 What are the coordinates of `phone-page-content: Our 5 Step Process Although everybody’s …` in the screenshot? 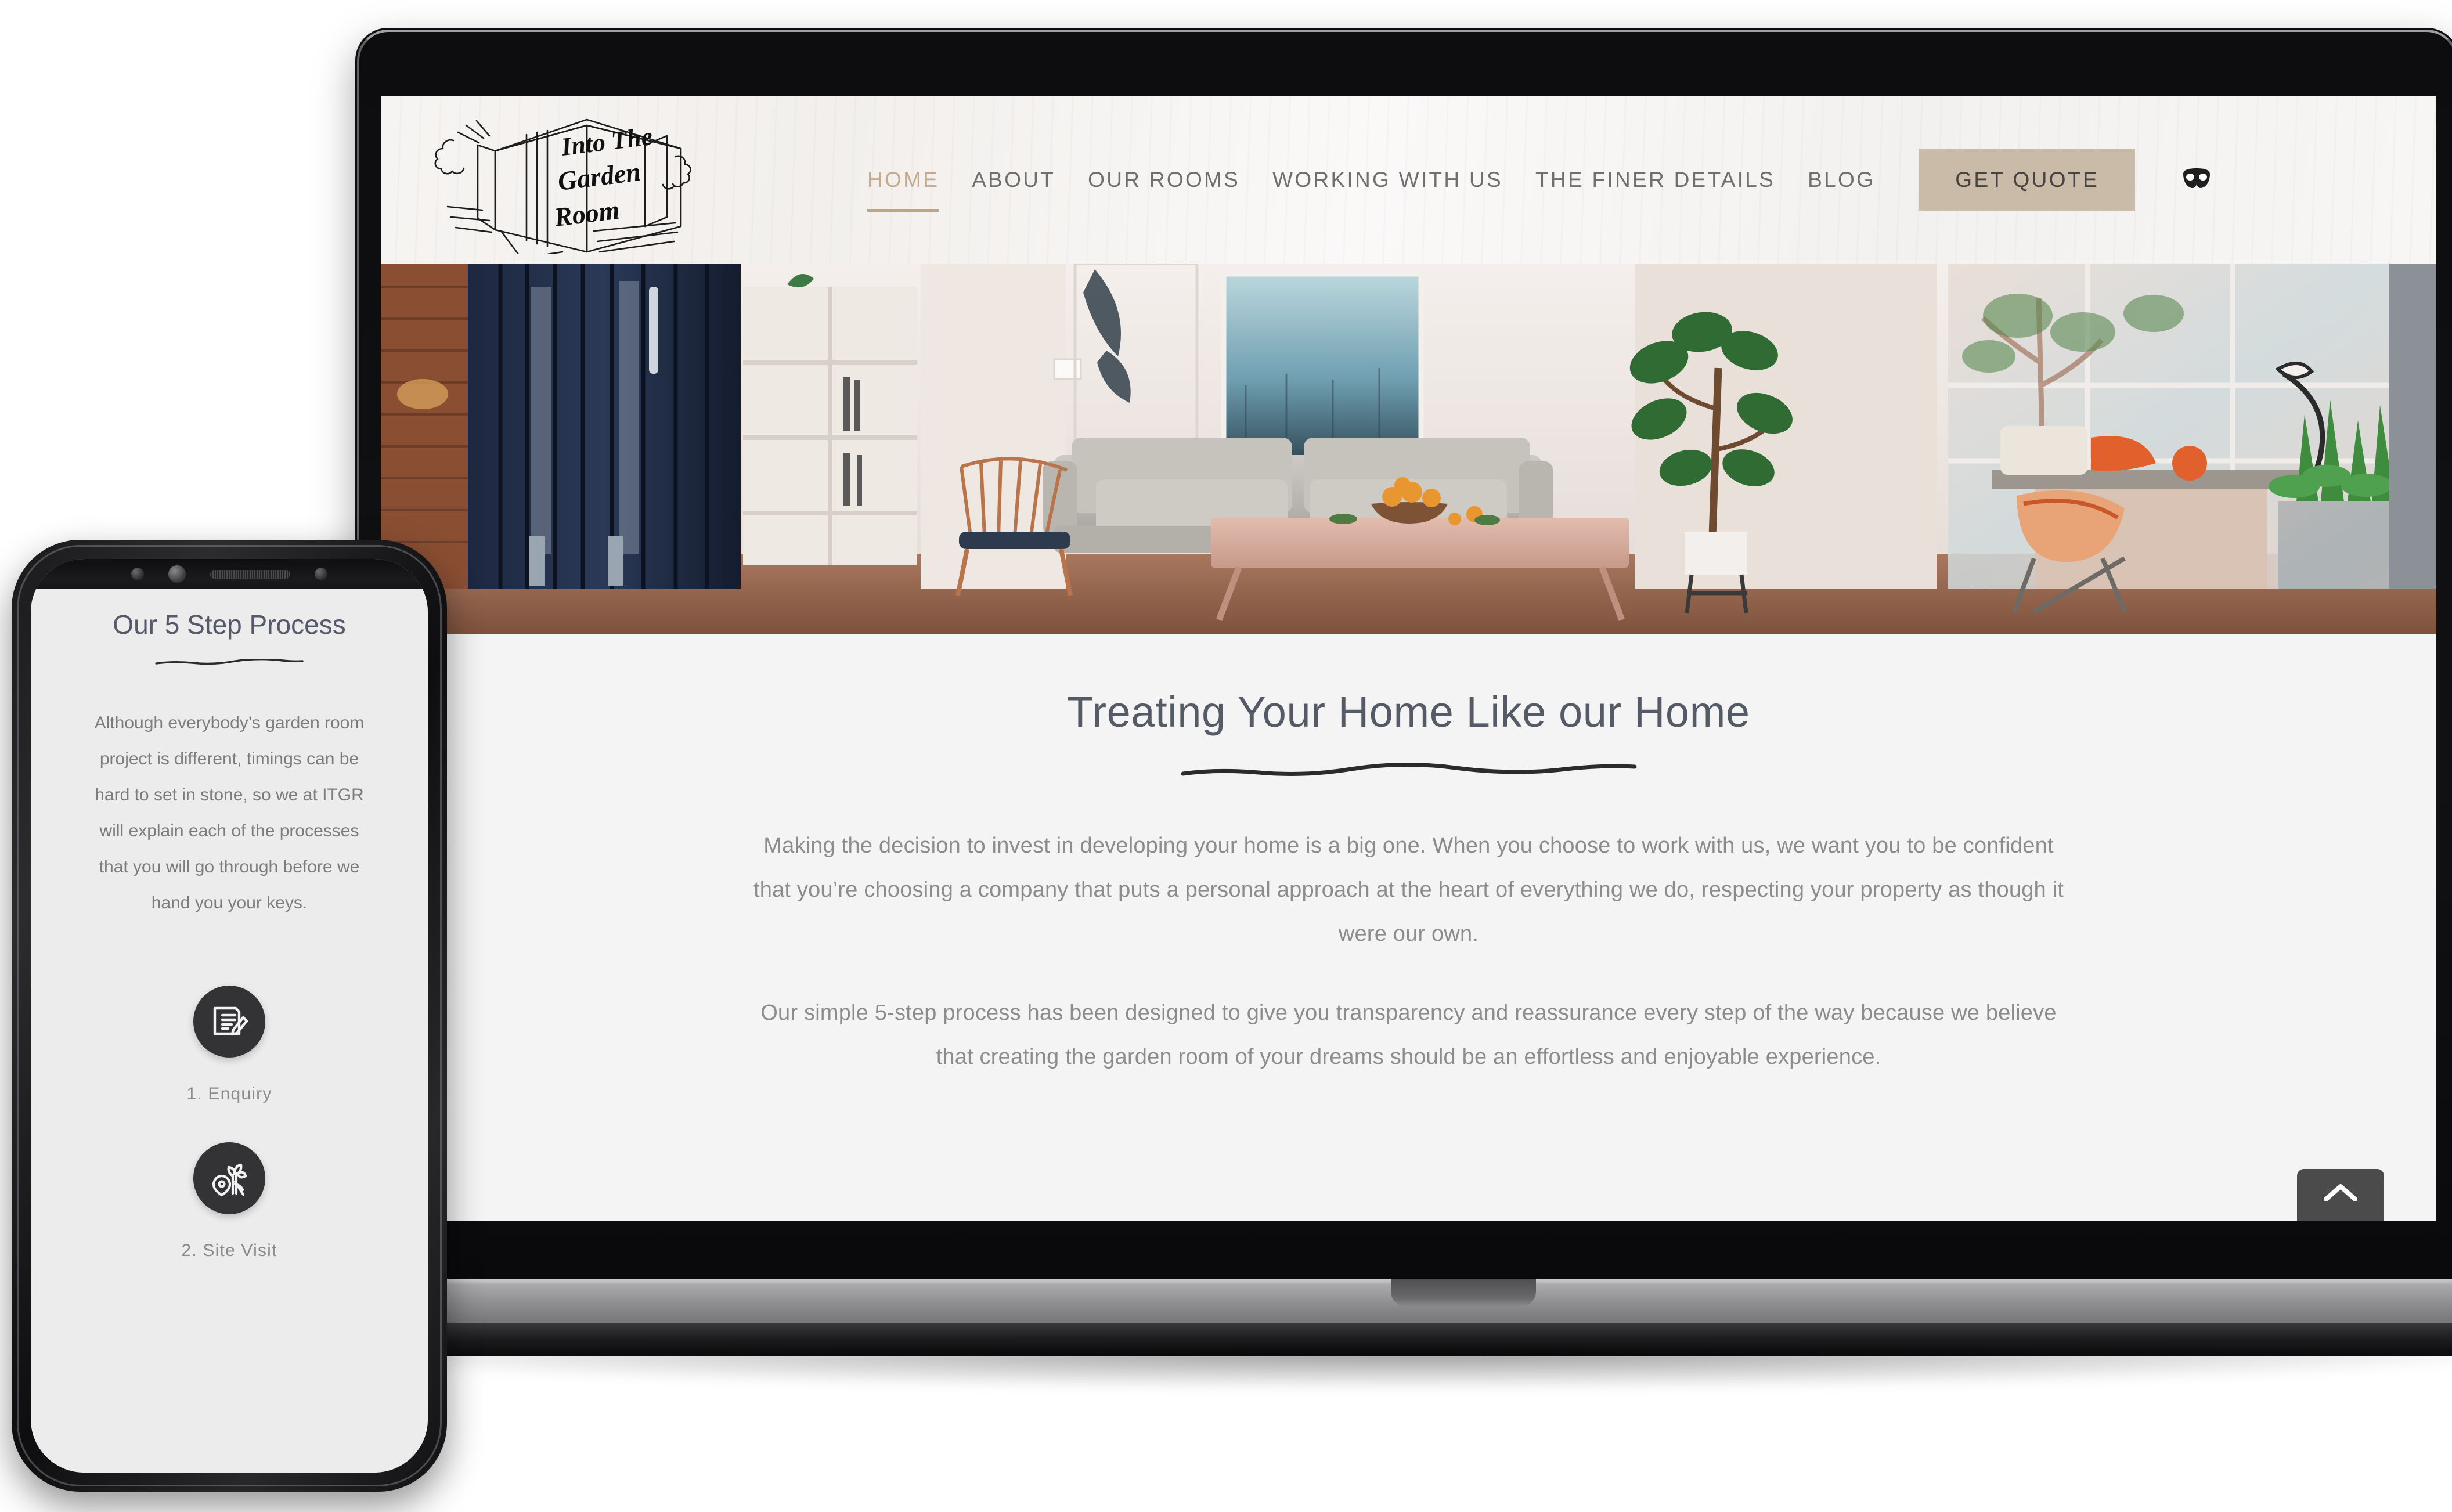 It's located at (229, 1031).